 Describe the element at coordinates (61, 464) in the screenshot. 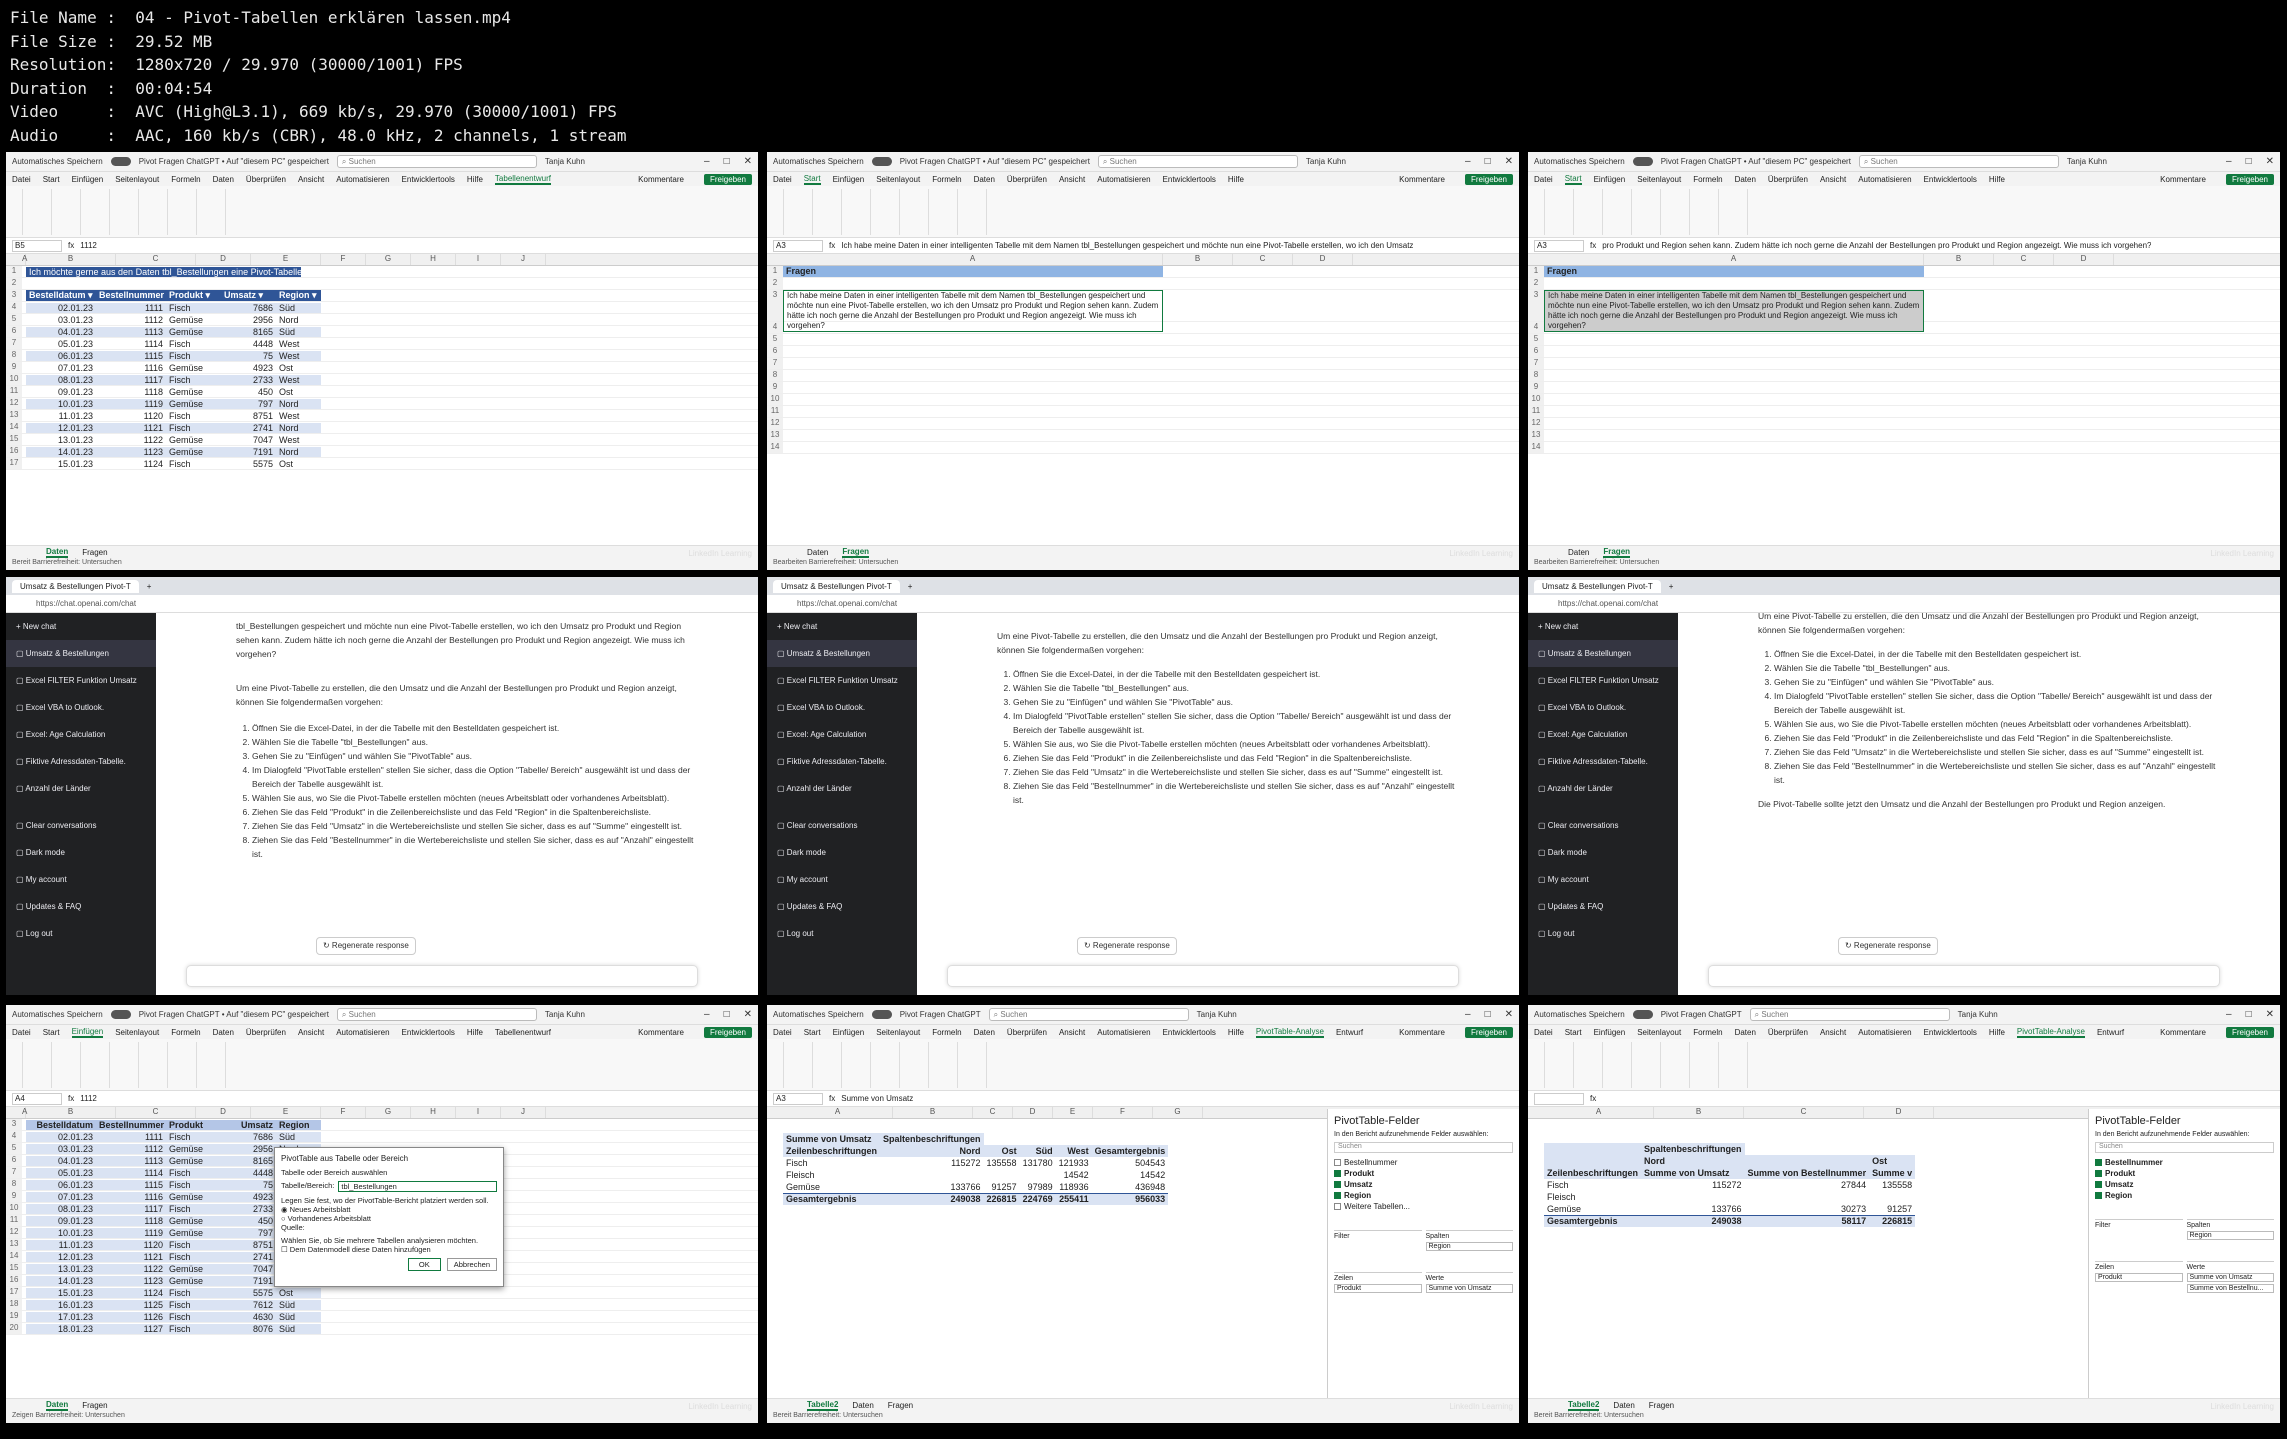

I see `table-cell: 15.01.23` at that location.